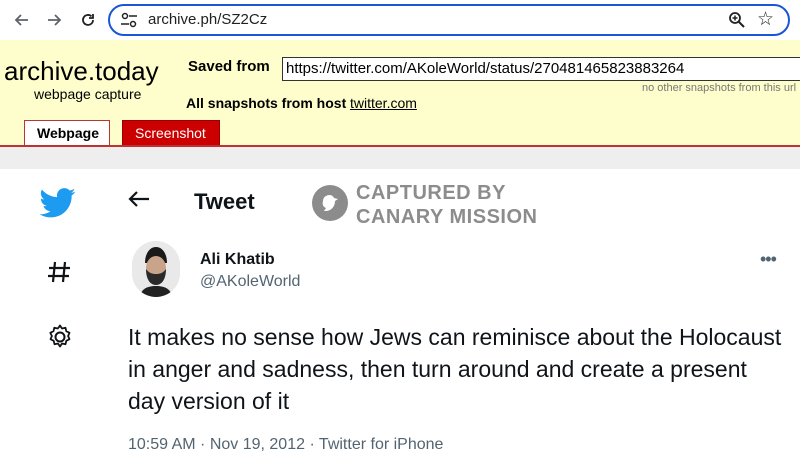 This screenshot has height=471, width=800. What do you see at coordinates (67, 133) in the screenshot?
I see `tab-webpage: Webpage` at bounding box center [67, 133].